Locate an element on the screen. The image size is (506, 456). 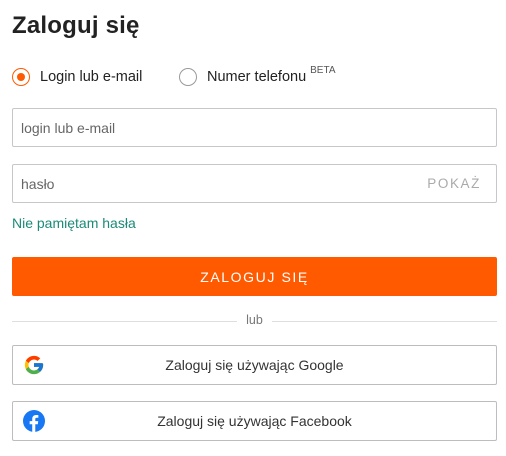
username-field is located at coordinates (254, 127).